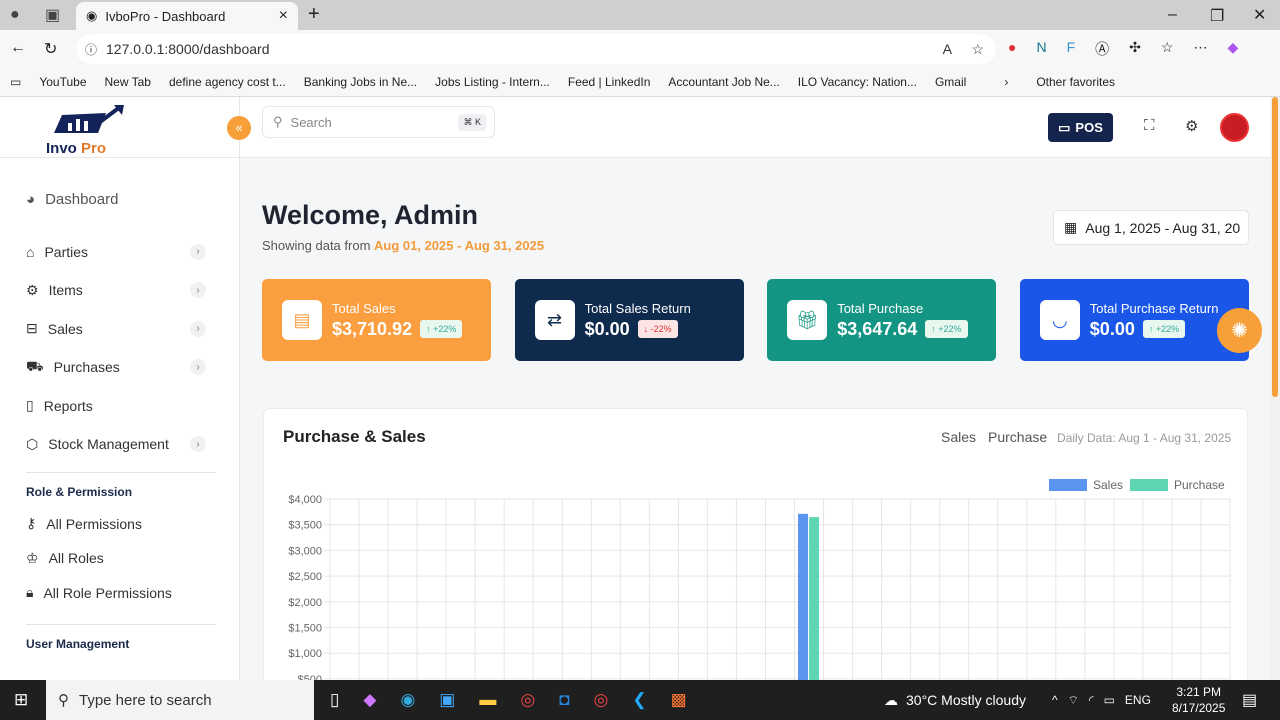 Image resolution: width=1280 pixels, height=720 pixels. Describe the element at coordinates (1071, 49) in the screenshot. I see `extension-f-icon: F` at that location.